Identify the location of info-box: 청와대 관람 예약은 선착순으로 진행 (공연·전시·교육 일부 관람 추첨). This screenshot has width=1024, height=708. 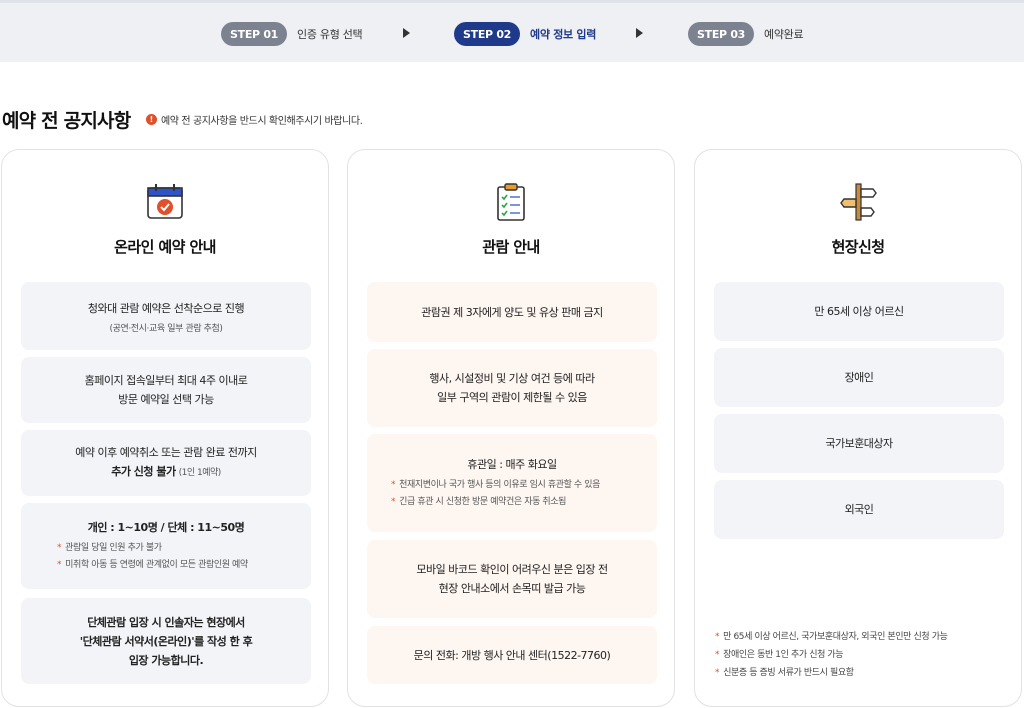
(166, 316).